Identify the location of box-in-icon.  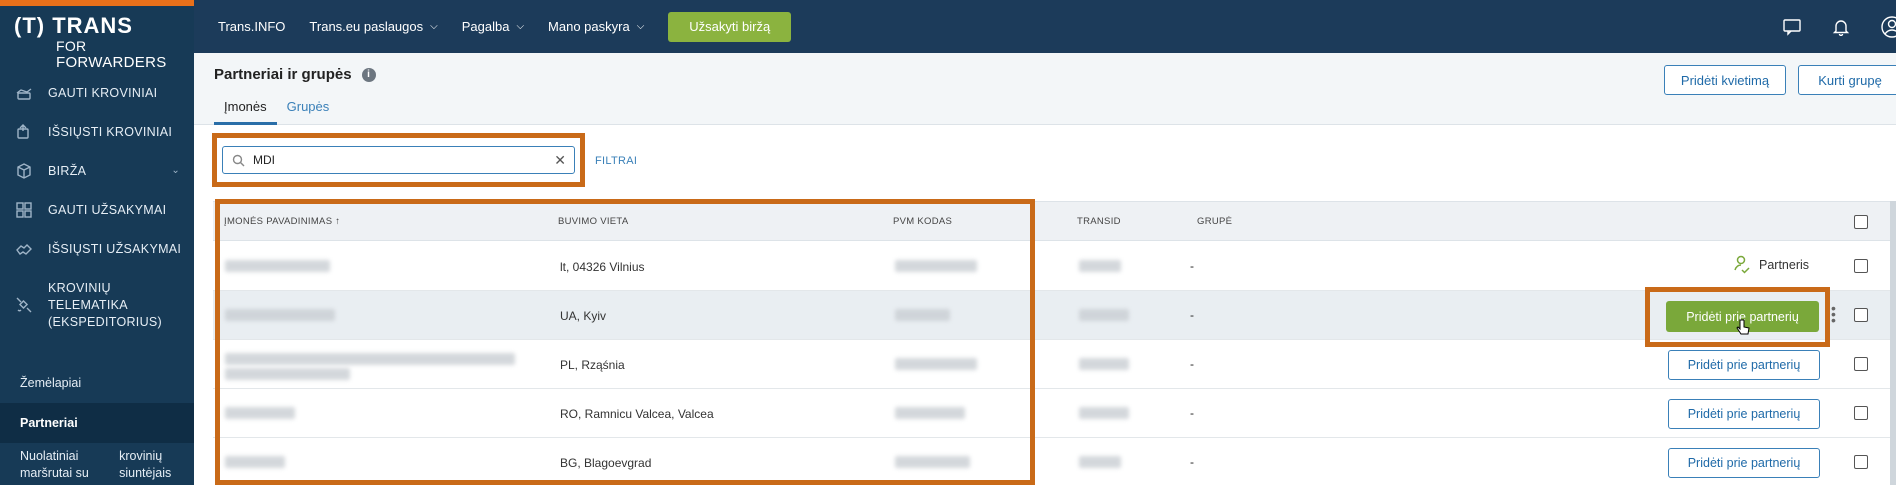
(24, 93).